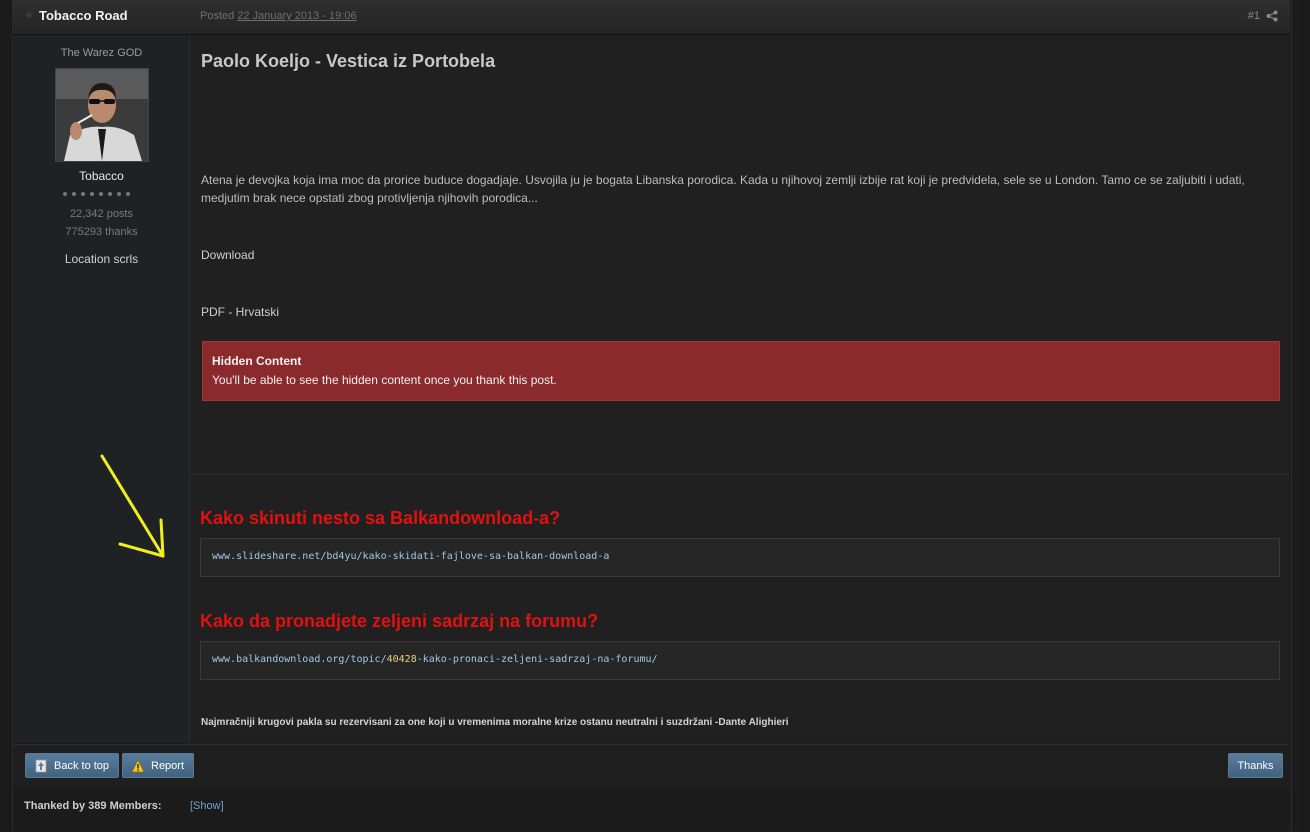 The width and height of the screenshot is (1310, 832). Describe the element at coordinates (132, 506) in the screenshot. I see `yellow-arrow-annotation` at that location.